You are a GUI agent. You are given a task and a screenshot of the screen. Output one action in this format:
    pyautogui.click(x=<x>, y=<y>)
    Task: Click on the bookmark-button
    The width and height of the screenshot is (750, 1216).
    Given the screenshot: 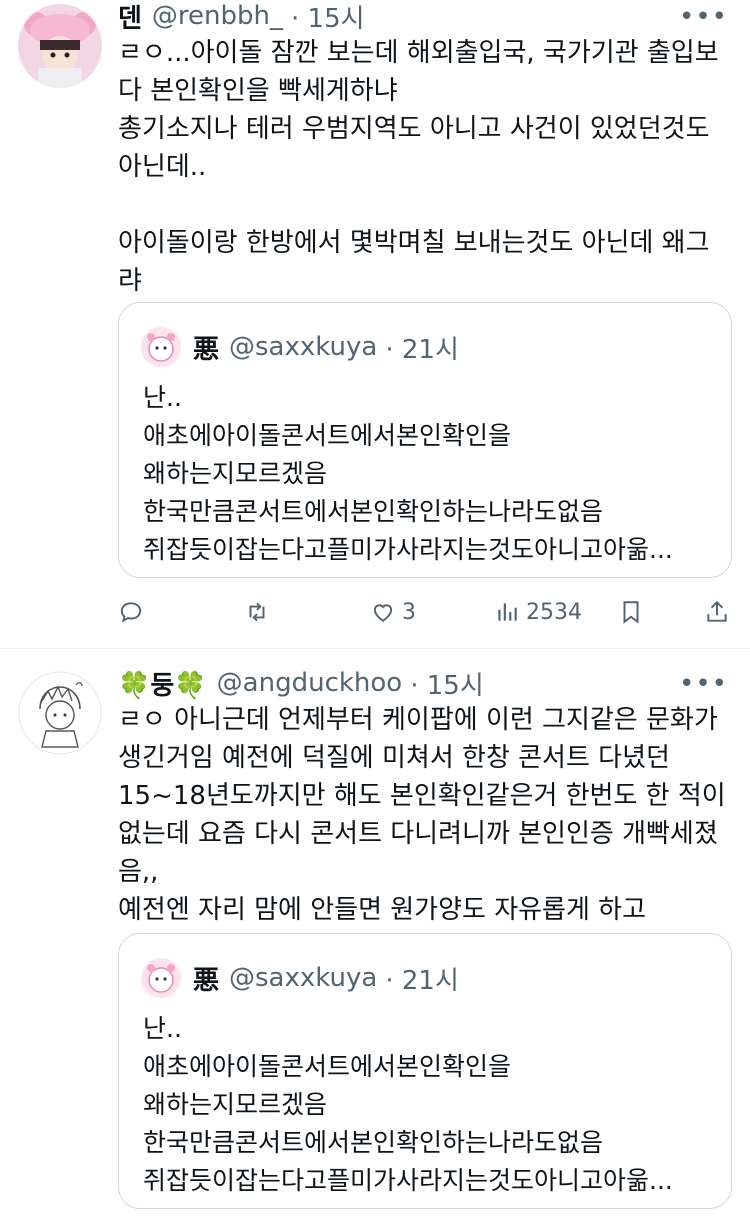 What is the action you would take?
    pyautogui.click(x=631, y=612)
    